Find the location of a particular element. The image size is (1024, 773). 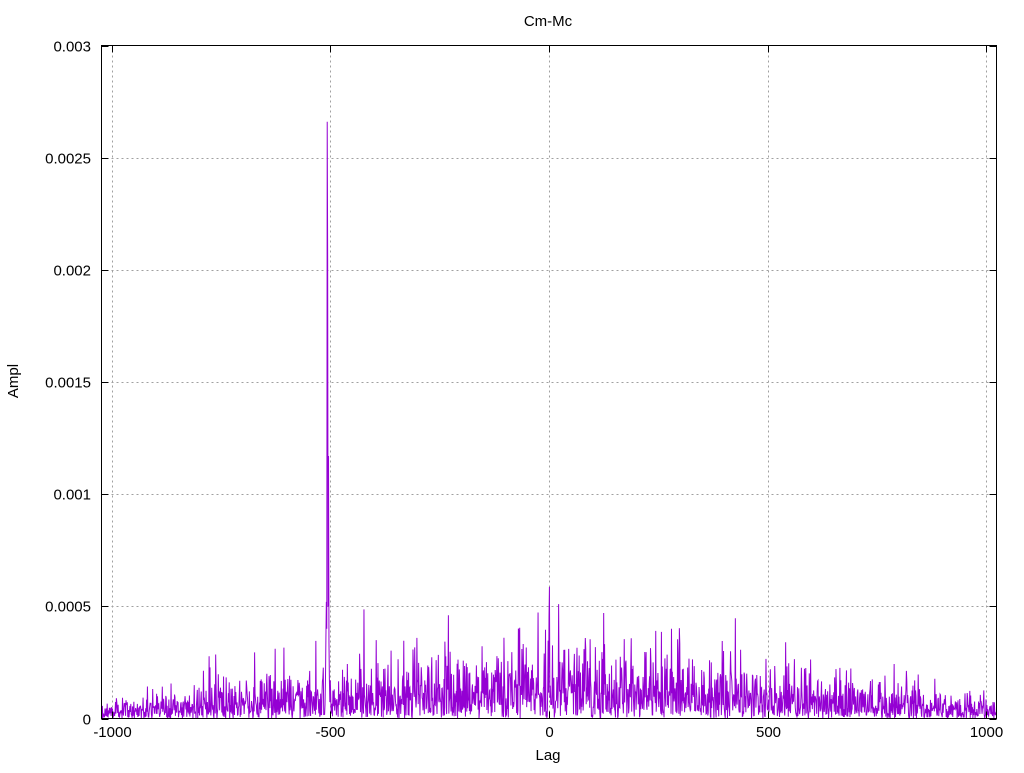

y-tick-label: 0.0025 is located at coordinates (68, 159).